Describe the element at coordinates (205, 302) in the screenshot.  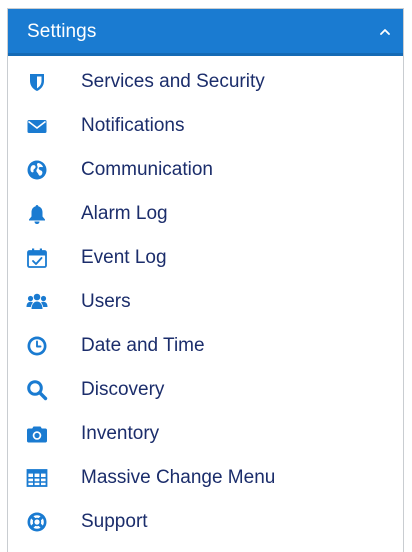
I see `menu-item-users: Users` at that location.